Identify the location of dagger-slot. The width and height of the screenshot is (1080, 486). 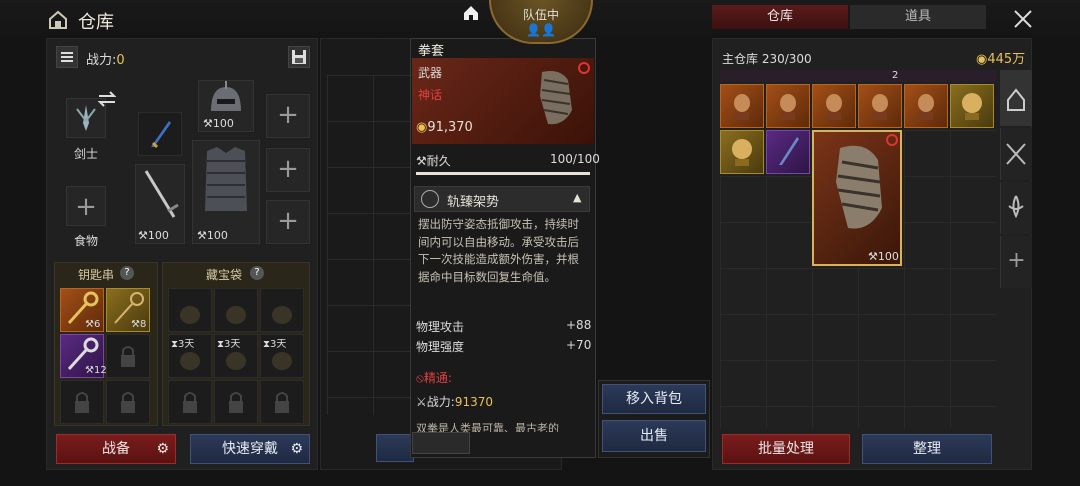
(160, 134).